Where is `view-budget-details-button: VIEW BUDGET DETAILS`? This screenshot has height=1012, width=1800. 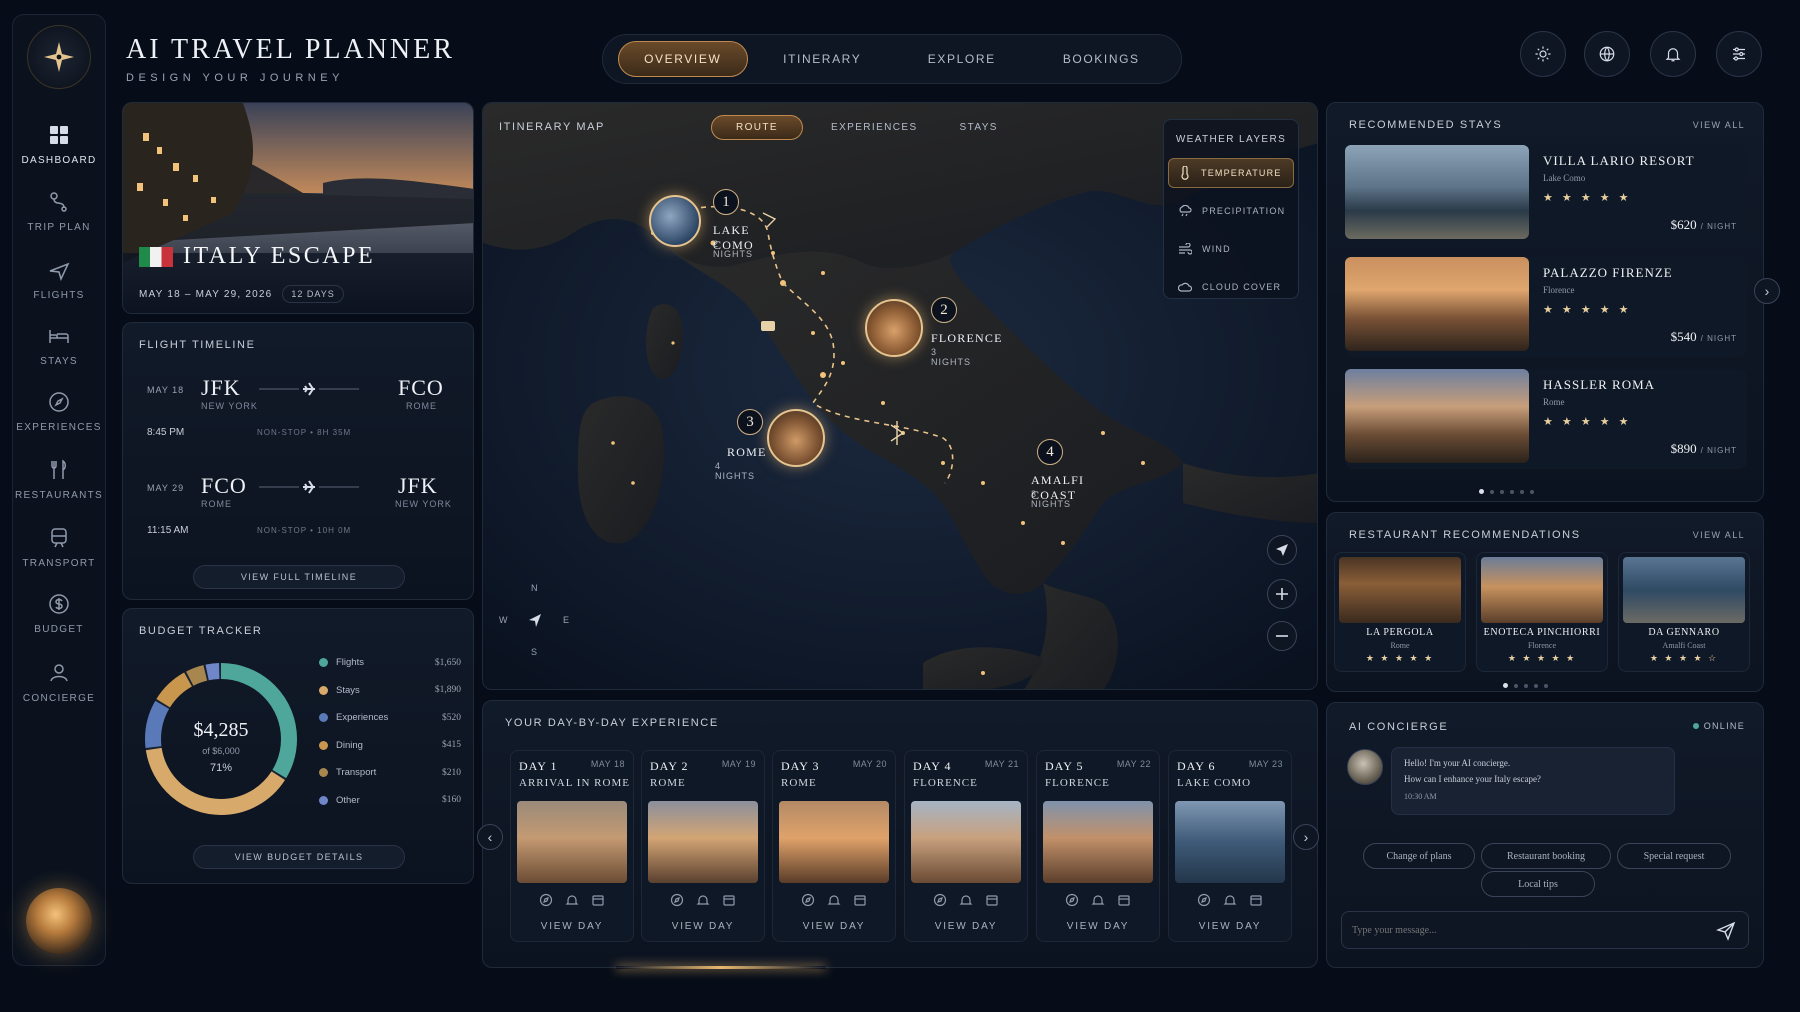
view-budget-details-button: VIEW BUDGET DETAILS is located at coordinates (299, 857).